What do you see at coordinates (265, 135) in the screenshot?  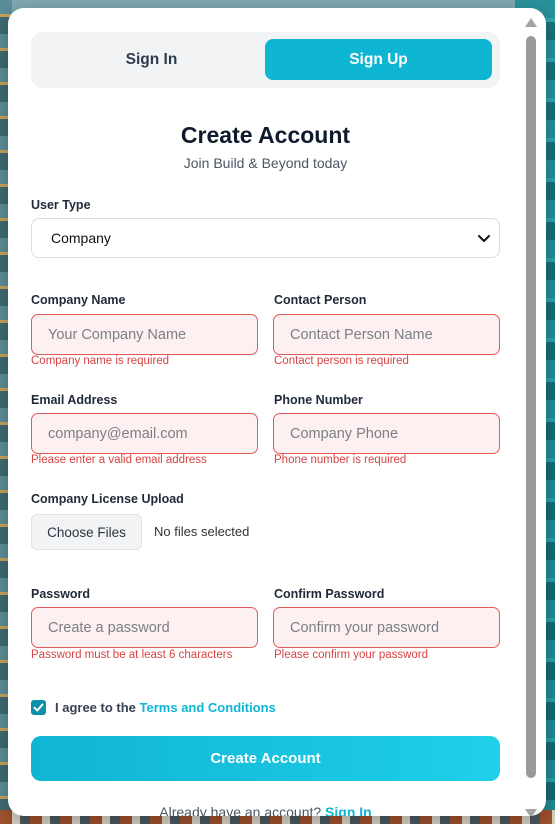 I see `page-title: Create Account` at bounding box center [265, 135].